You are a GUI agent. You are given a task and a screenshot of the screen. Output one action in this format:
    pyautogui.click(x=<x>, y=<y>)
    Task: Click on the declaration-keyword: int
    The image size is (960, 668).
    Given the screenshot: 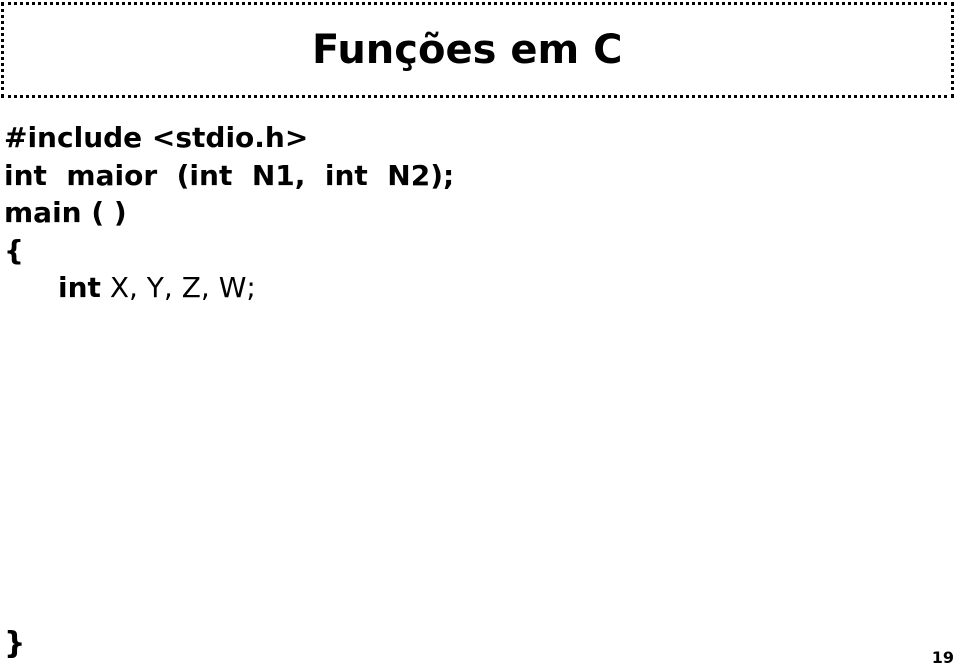 What is the action you would take?
    pyautogui.click(x=79, y=287)
    